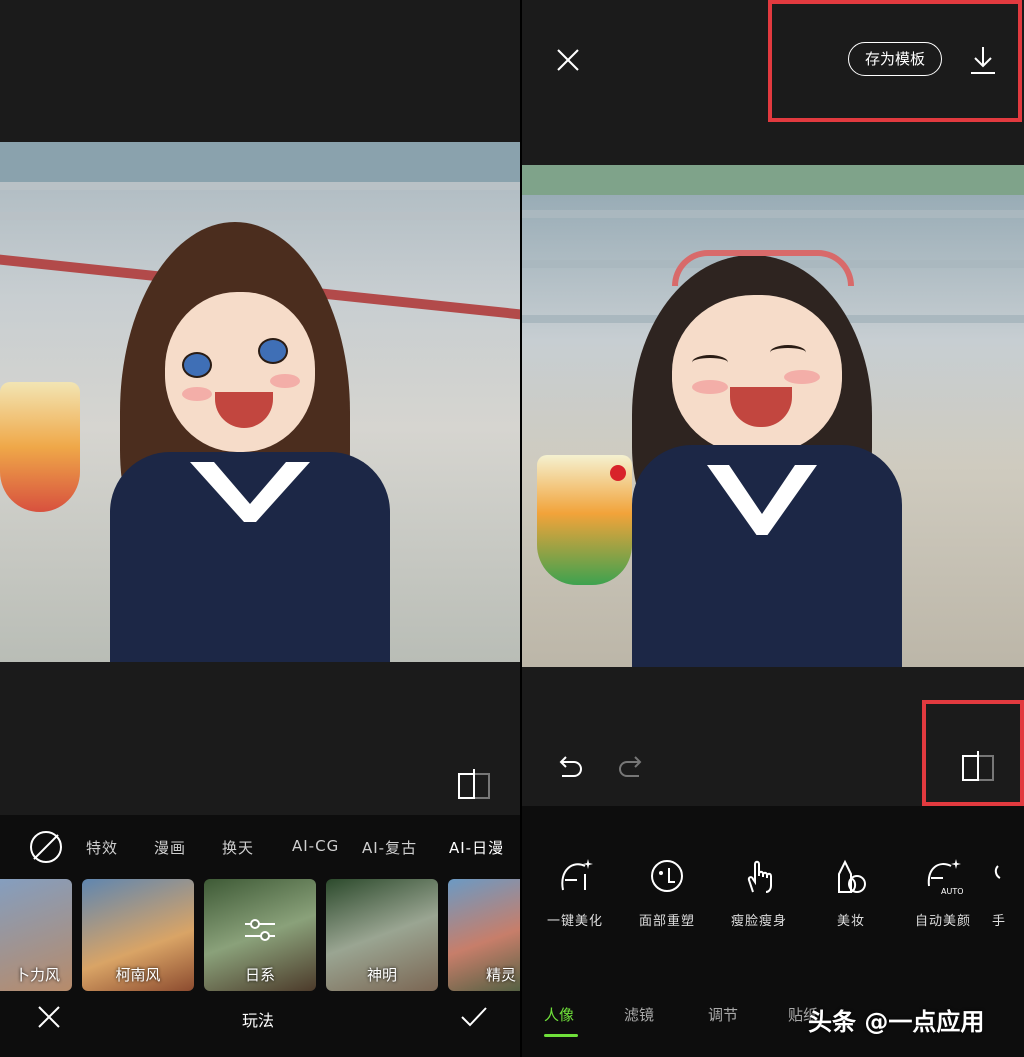  I want to click on tab-portrait: 人像, so click(559, 1014).